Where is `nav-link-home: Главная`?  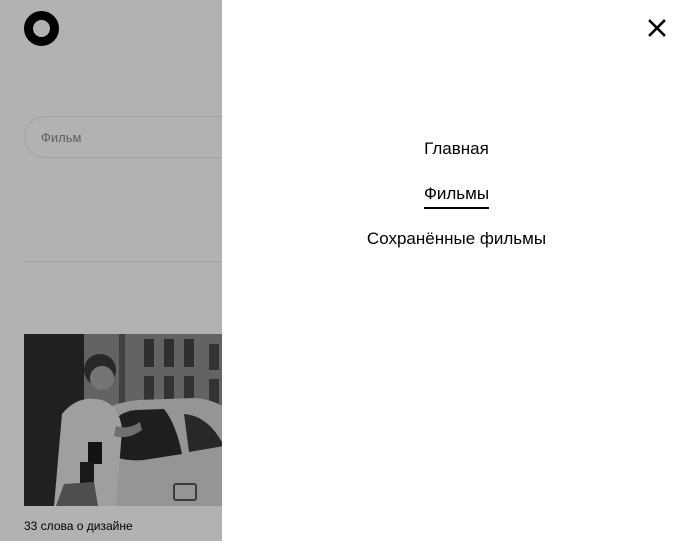 nav-link-home: Главная is located at coordinates (456, 151).